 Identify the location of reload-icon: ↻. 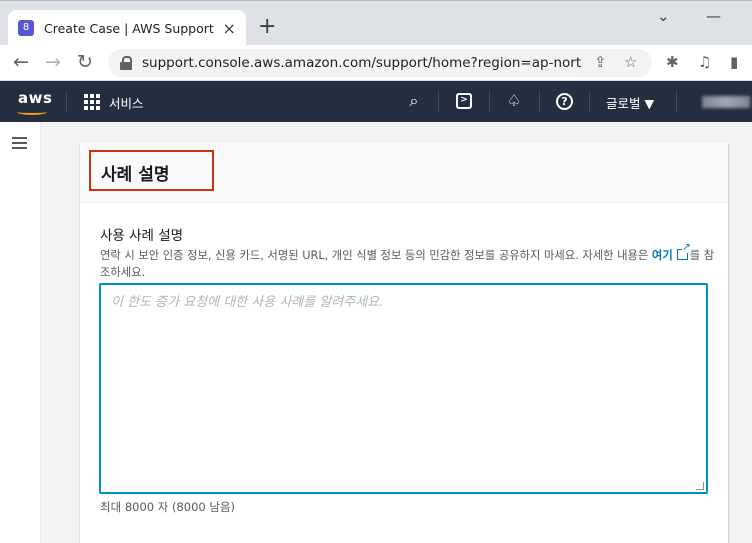
(85, 62).